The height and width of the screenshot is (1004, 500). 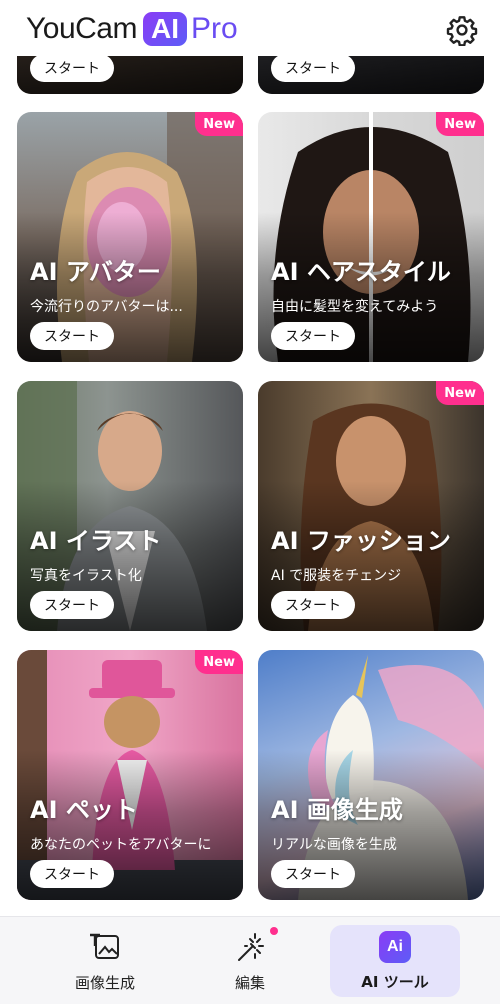 What do you see at coordinates (130, 775) in the screenshot?
I see `tool-card-ai-pet: New AI ペット あなたのペットをアバターに スタート` at bounding box center [130, 775].